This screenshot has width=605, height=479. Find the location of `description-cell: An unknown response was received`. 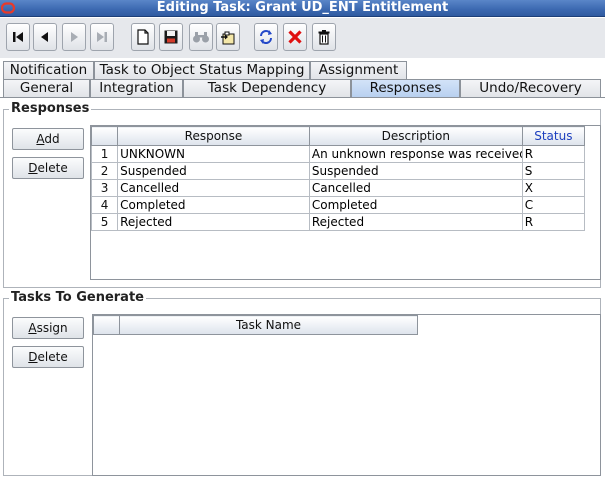

description-cell: An unknown response was received is located at coordinates (415, 154).